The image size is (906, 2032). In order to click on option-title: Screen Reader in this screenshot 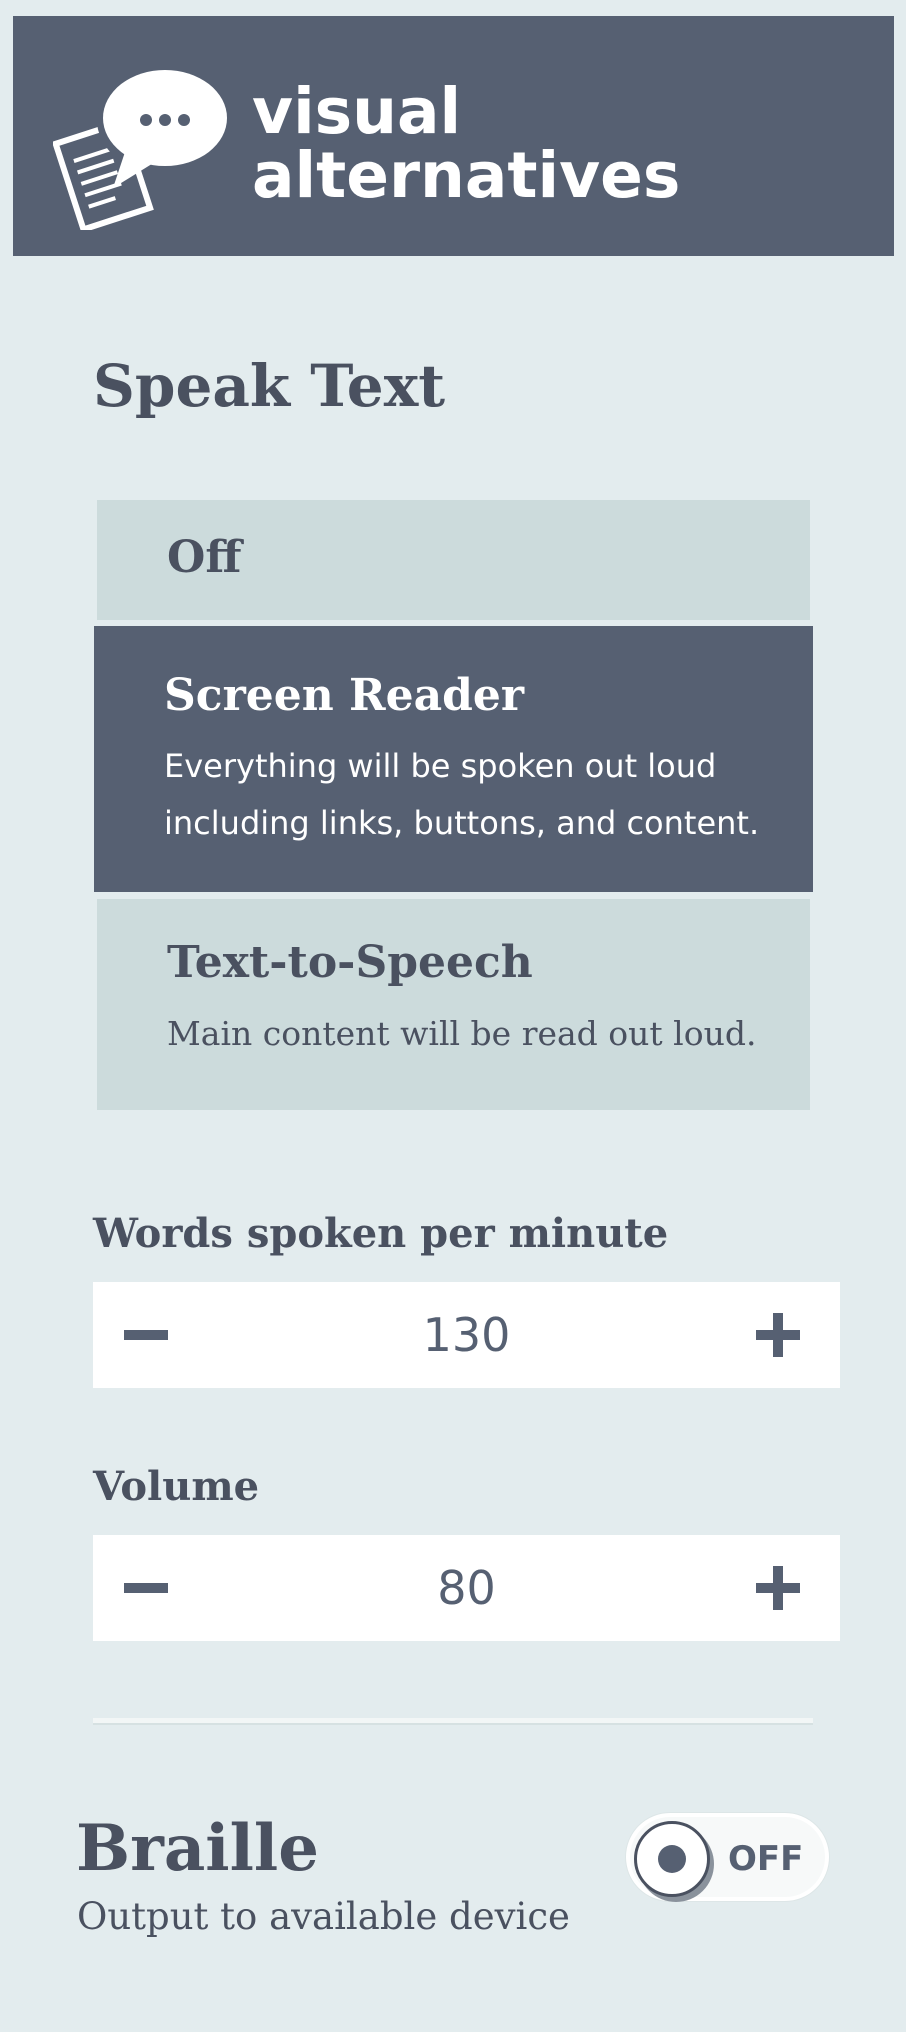, I will do `click(344, 695)`.